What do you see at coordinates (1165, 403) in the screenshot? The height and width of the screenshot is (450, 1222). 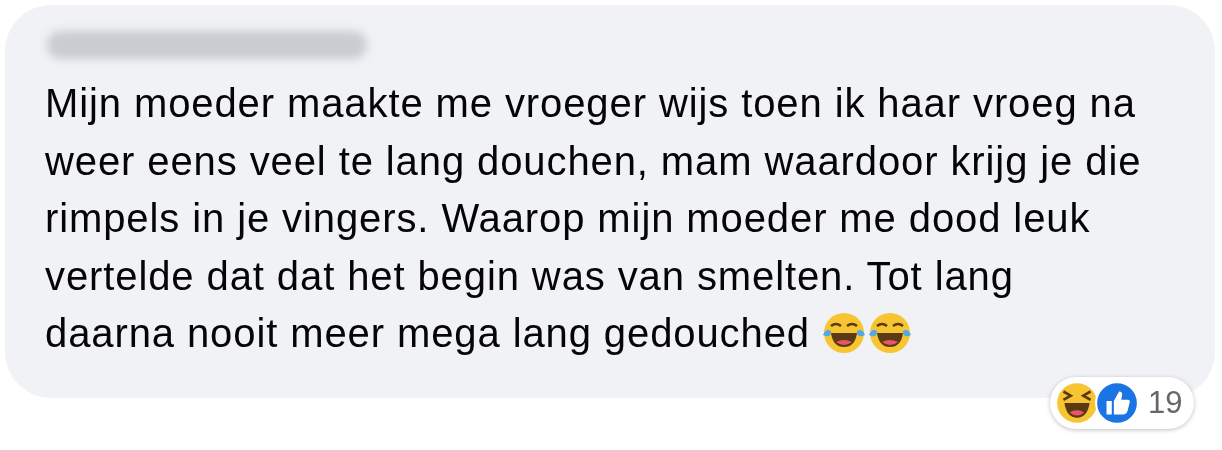 I see `reaction-count: 19` at bounding box center [1165, 403].